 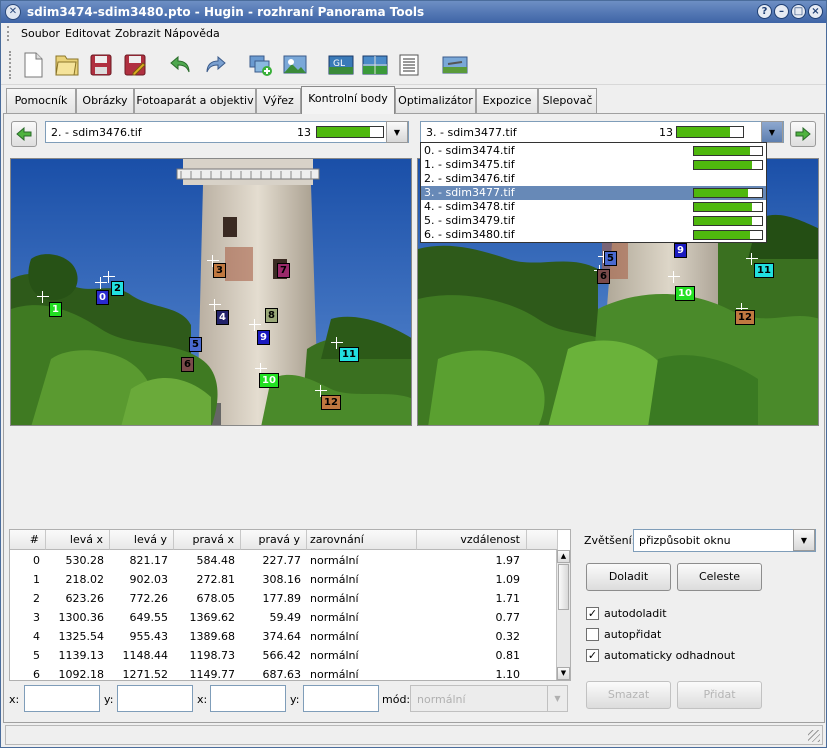 What do you see at coordinates (719, 577) in the screenshot?
I see `celeste-button: Celeste` at bounding box center [719, 577].